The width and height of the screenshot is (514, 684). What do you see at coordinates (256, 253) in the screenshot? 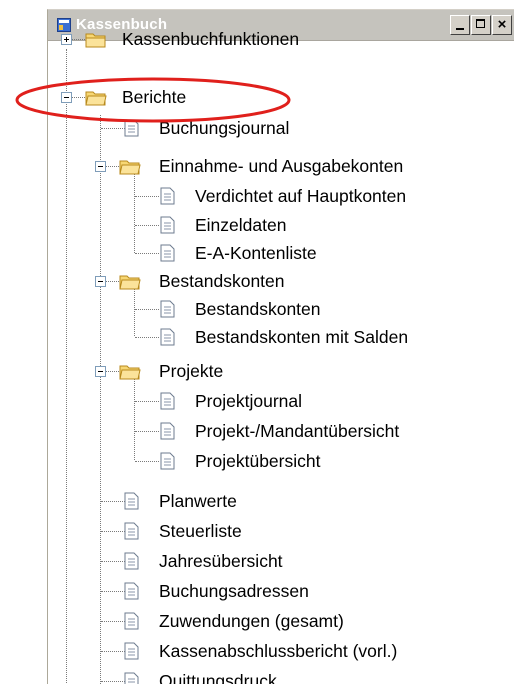
I see `tree-item-ea-kontenliste: E-A-Kontenliste` at bounding box center [256, 253].